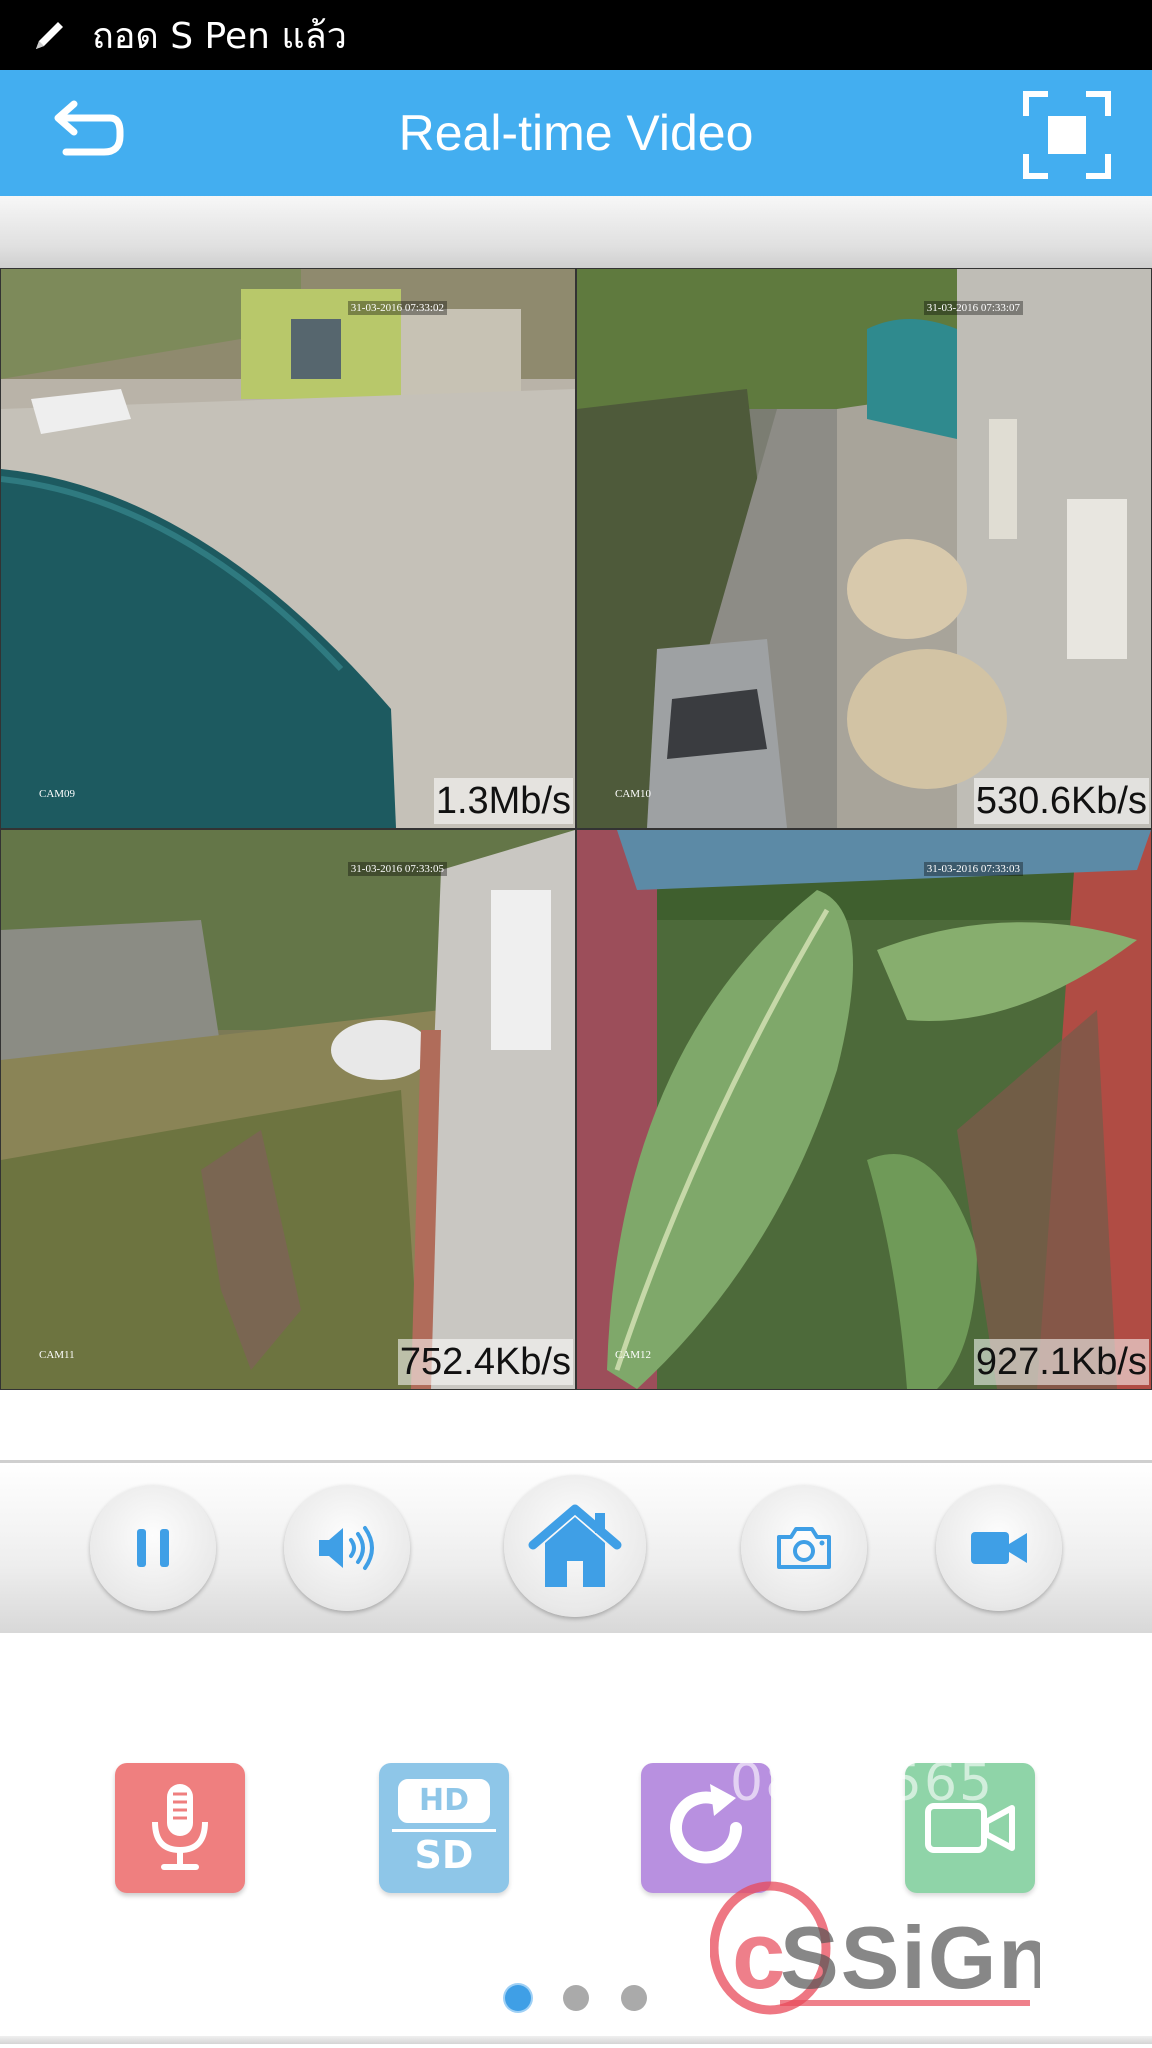  I want to click on back-arrow-icon, so click(84, 133).